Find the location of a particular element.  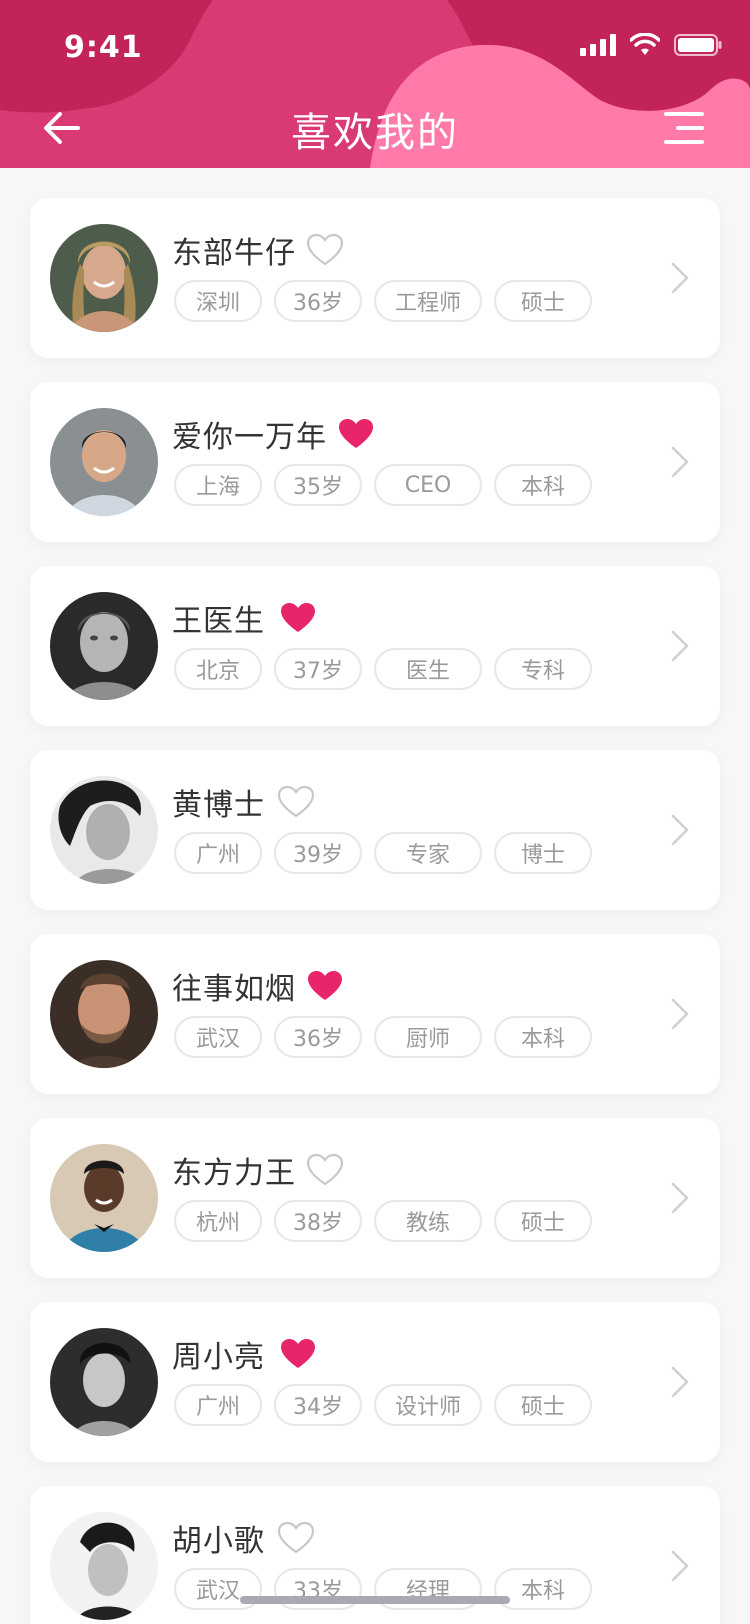

tag-list: 北京 37岁 医生 专科 is located at coordinates (389, 669).